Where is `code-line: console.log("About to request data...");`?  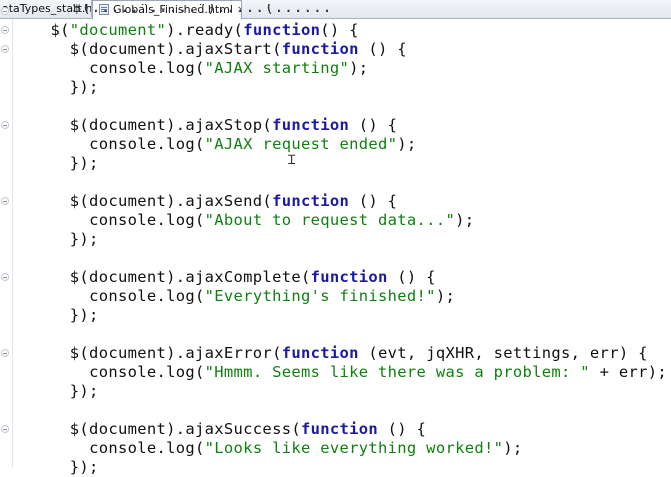
code-line: console.log("About to request data..."); is located at coordinates (243, 220).